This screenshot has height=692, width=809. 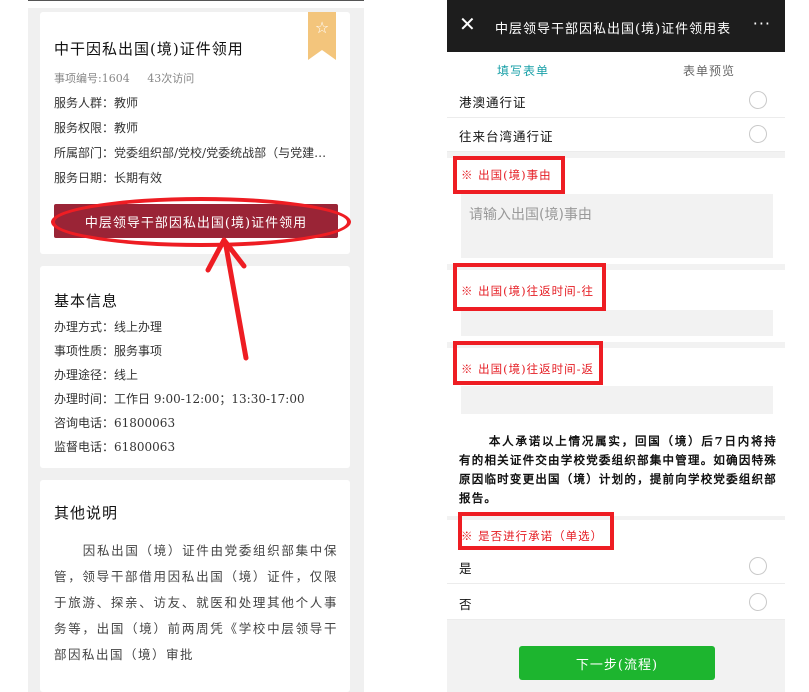 I want to click on depart-time-input, so click(x=617, y=323).